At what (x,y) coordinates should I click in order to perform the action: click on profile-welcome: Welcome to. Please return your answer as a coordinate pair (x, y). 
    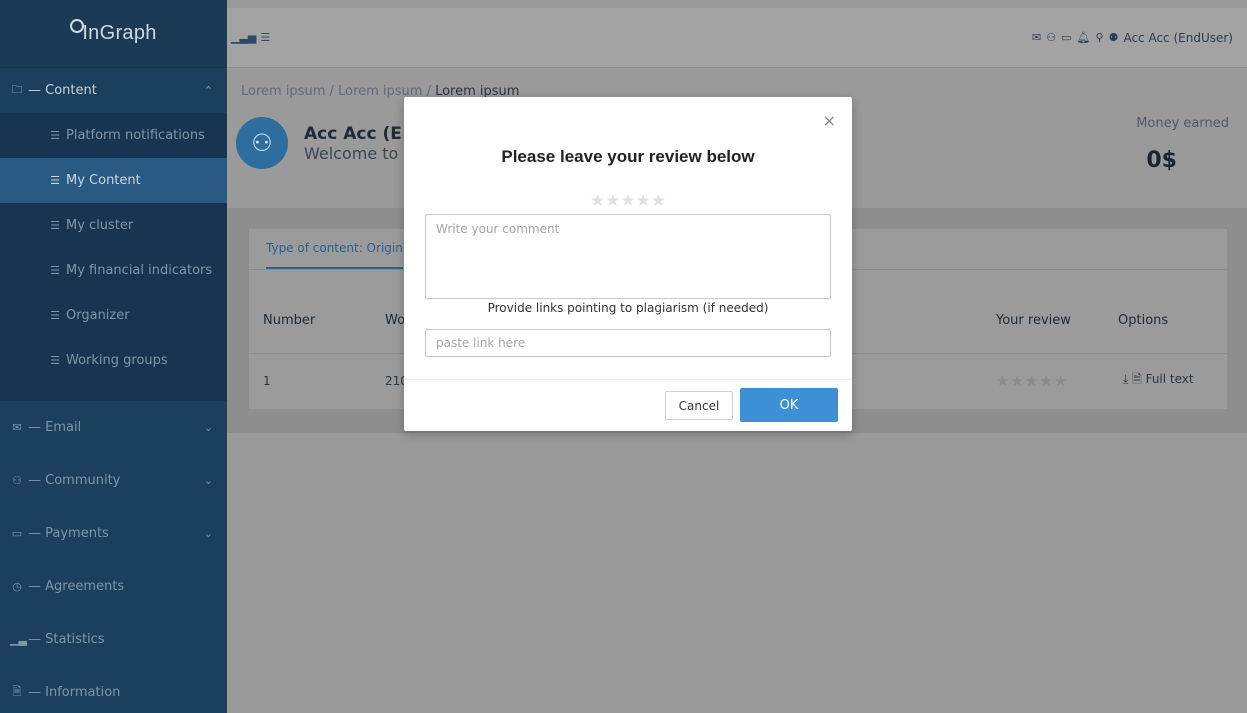
    Looking at the image, I should click on (351, 153).